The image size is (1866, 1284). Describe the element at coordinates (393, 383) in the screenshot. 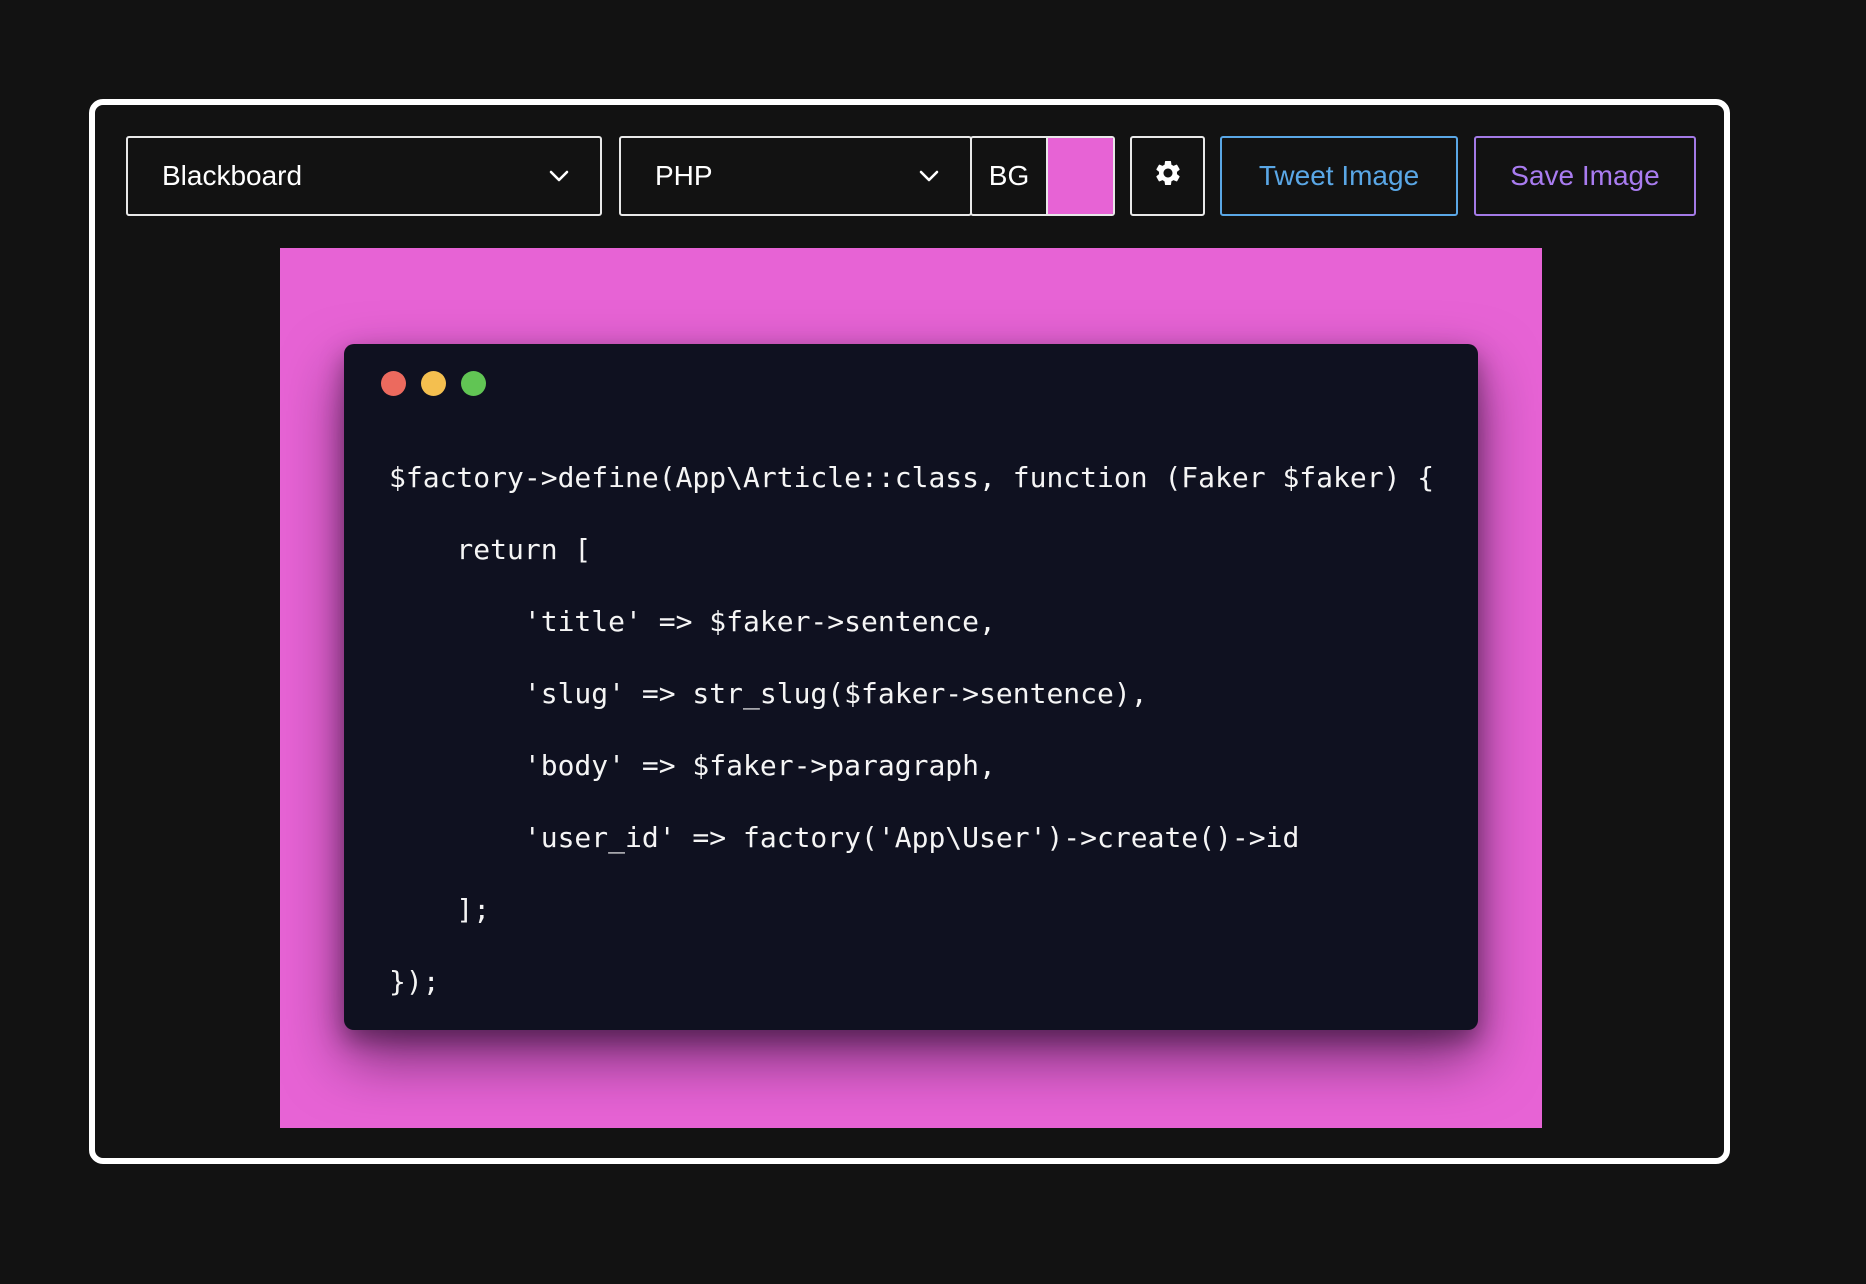

I see `window-close-dot` at that location.